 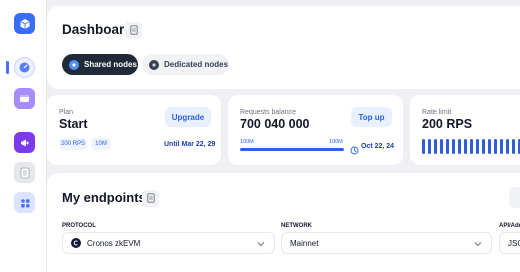 What do you see at coordinates (514, 197) in the screenshot?
I see `add-endpoint-button` at bounding box center [514, 197].